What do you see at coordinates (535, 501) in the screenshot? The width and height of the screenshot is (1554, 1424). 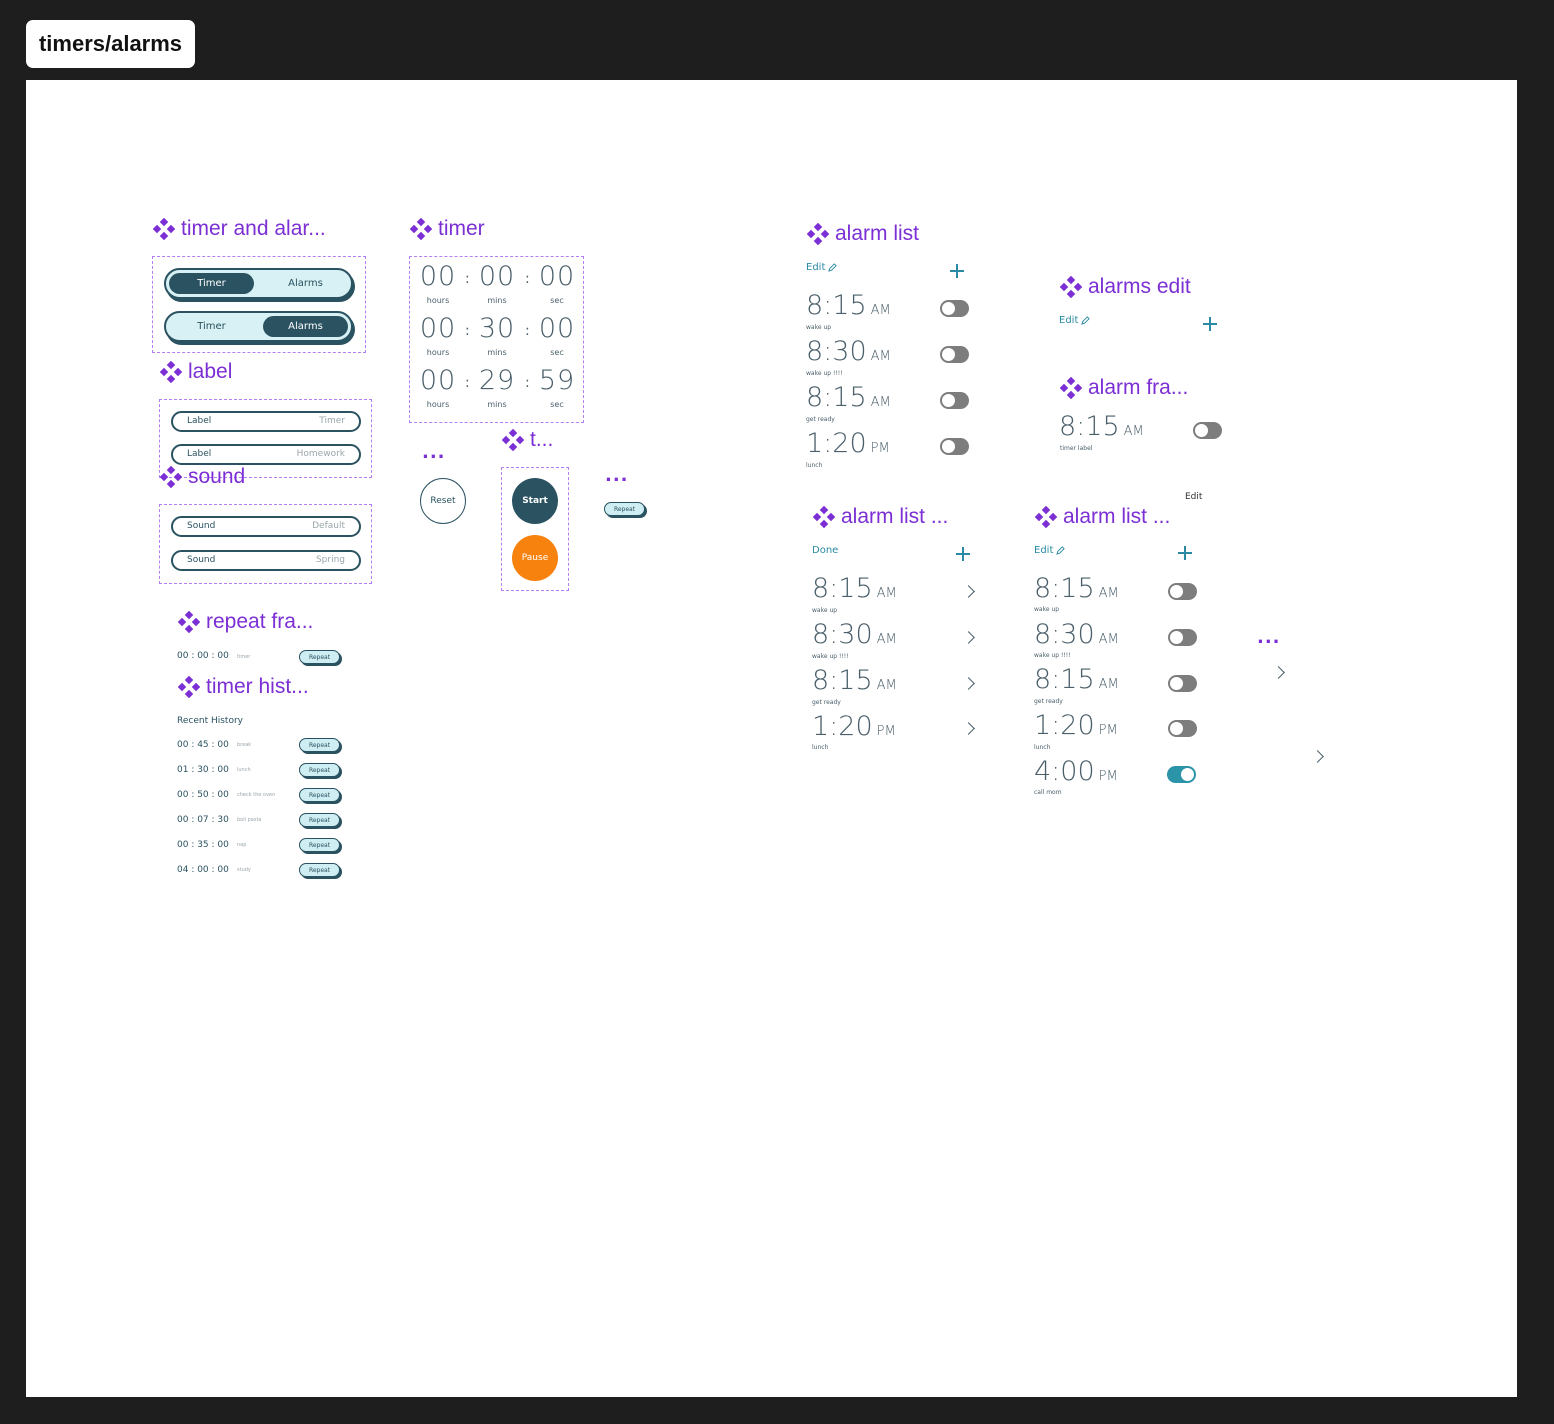 I see `start-button: Start` at bounding box center [535, 501].